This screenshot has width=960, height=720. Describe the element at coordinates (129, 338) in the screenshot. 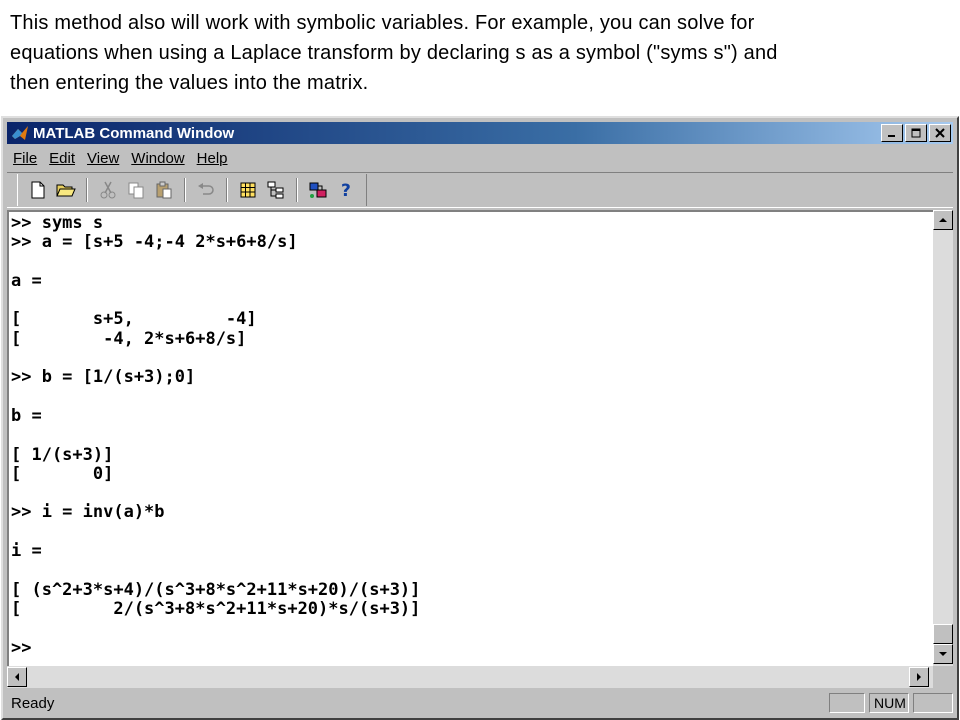

I see `console-line: [ -4, 2*s+6+8/s]` at that location.